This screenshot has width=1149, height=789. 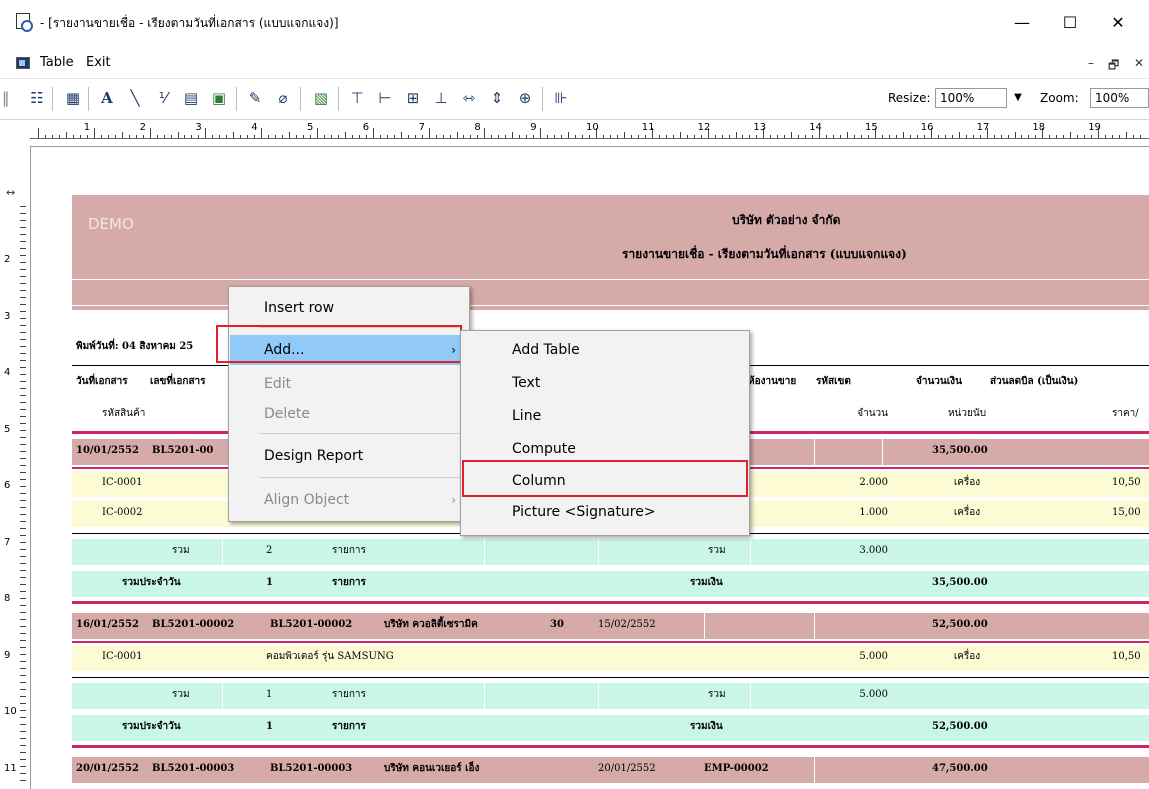 I want to click on menu-item-edit: Edit, so click(x=349, y=384).